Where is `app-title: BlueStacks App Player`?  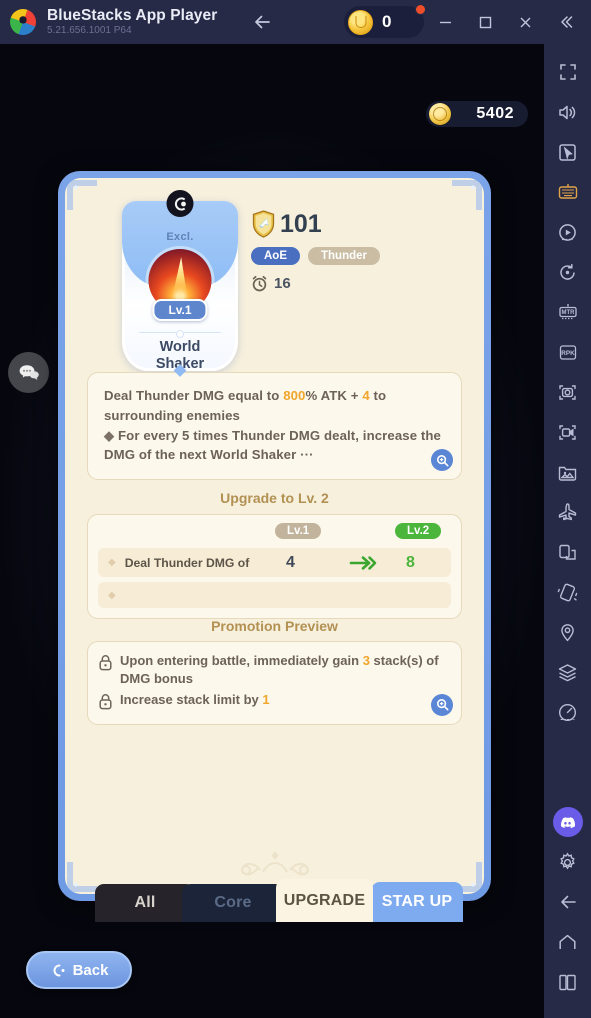
app-title: BlueStacks App Player is located at coordinates (132, 15).